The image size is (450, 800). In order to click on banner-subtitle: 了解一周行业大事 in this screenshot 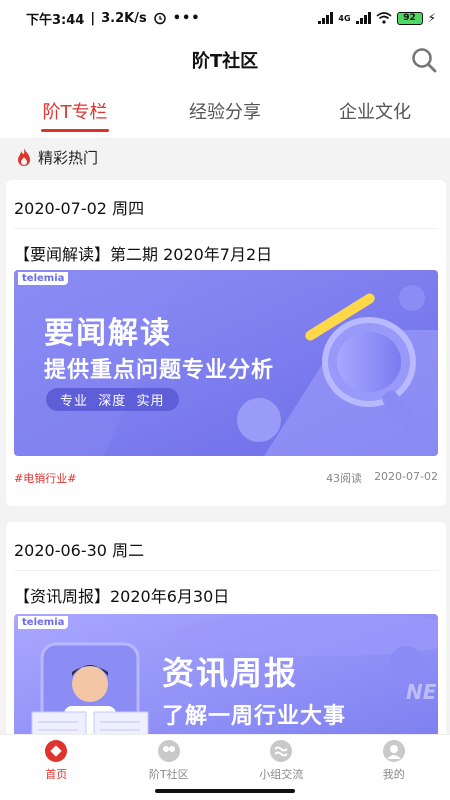, I will do `click(254, 716)`.